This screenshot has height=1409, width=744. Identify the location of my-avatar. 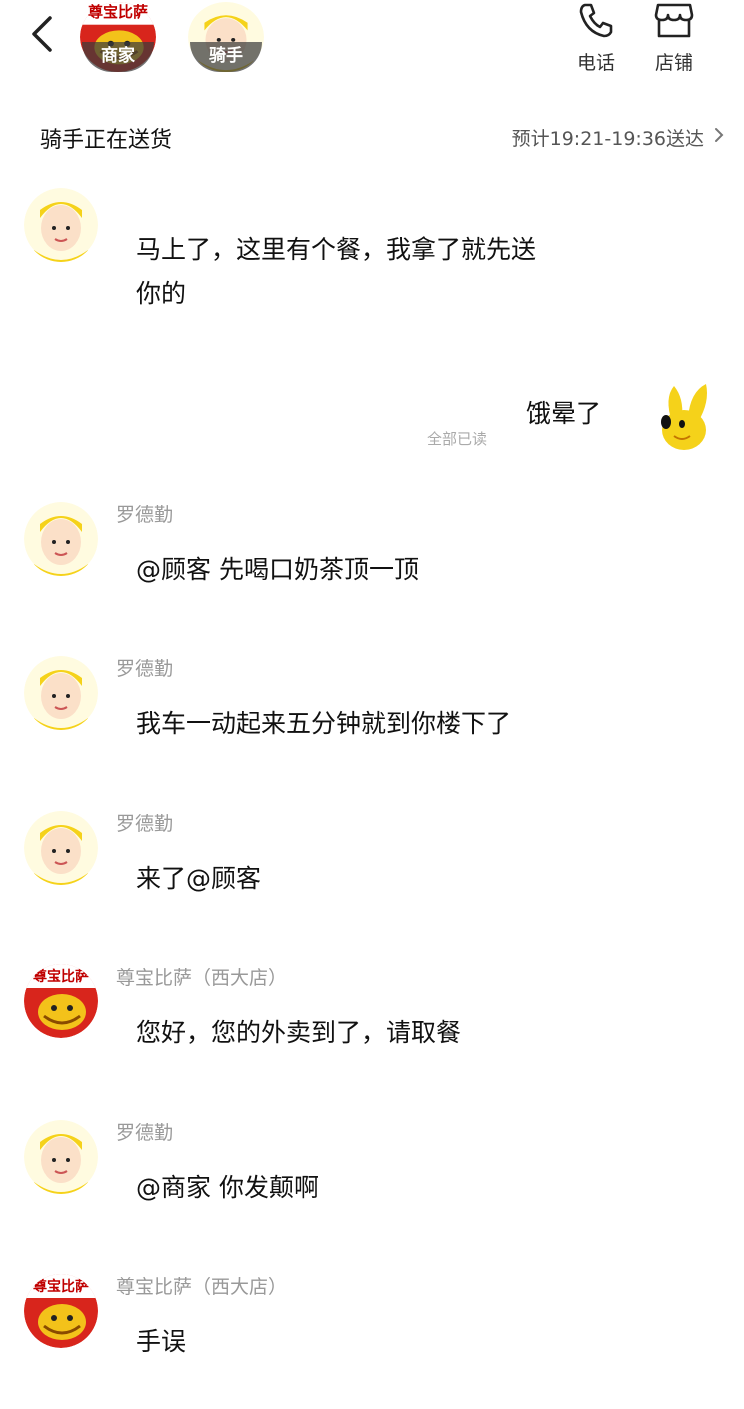
(684, 416).